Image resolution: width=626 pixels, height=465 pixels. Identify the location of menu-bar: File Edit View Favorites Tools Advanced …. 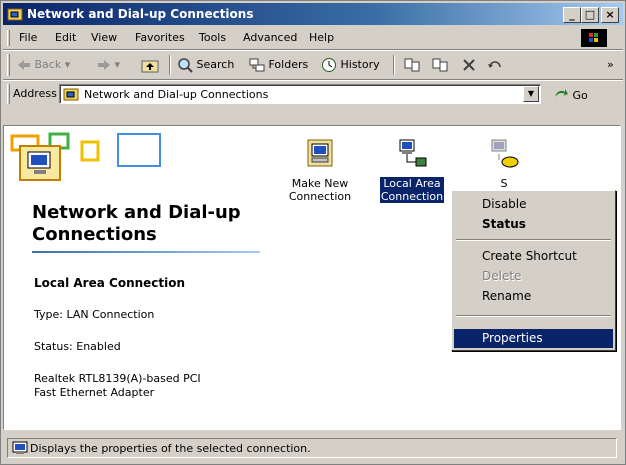
(313, 38).